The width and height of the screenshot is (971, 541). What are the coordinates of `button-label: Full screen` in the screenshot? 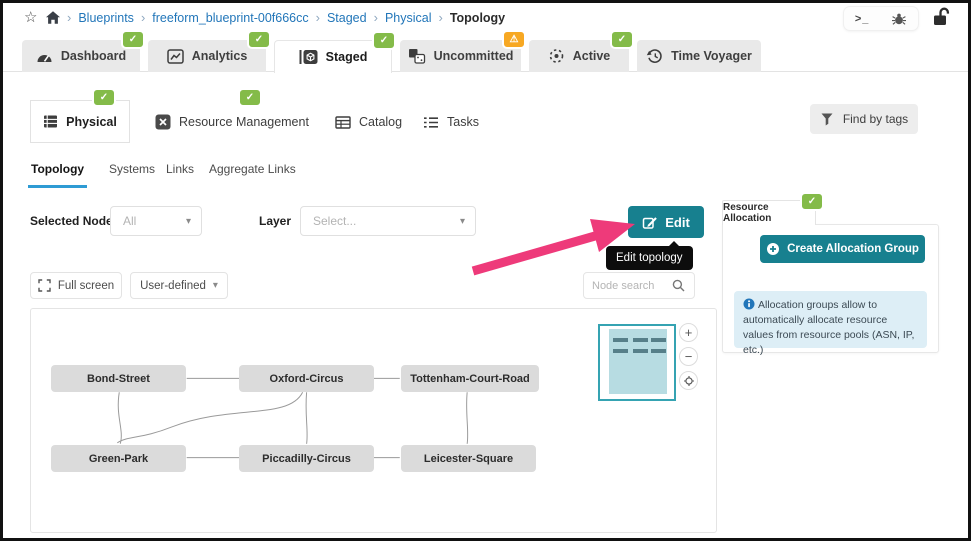 It's located at (86, 285).